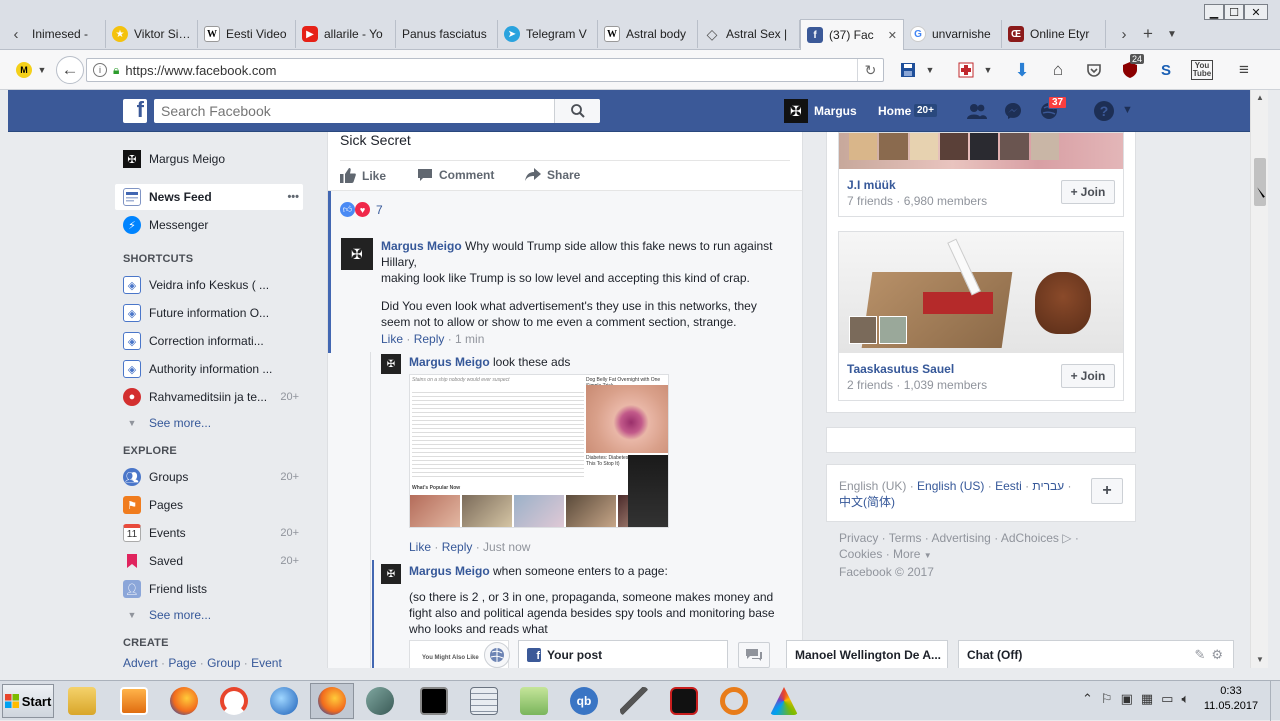 This screenshot has height=721, width=1280. What do you see at coordinates (905, 538) in the screenshot?
I see `terms-link: Terms` at bounding box center [905, 538].